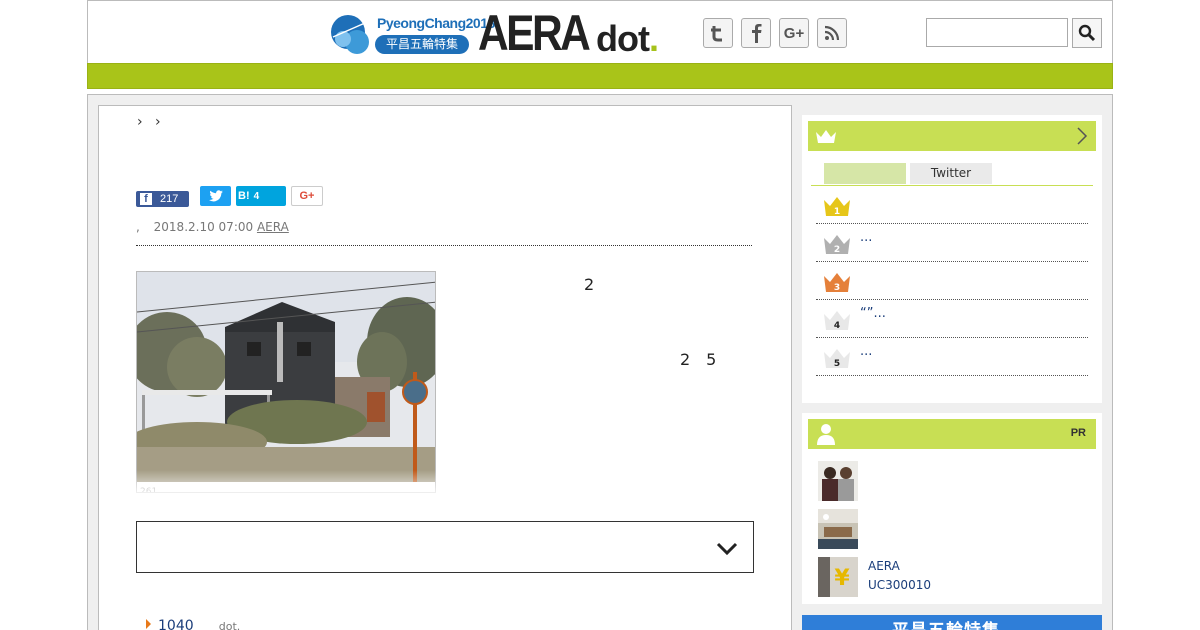 This screenshot has width=1200, height=630. Describe the element at coordinates (350, 34) in the screenshot. I see `olympic-circles-icon` at that location.